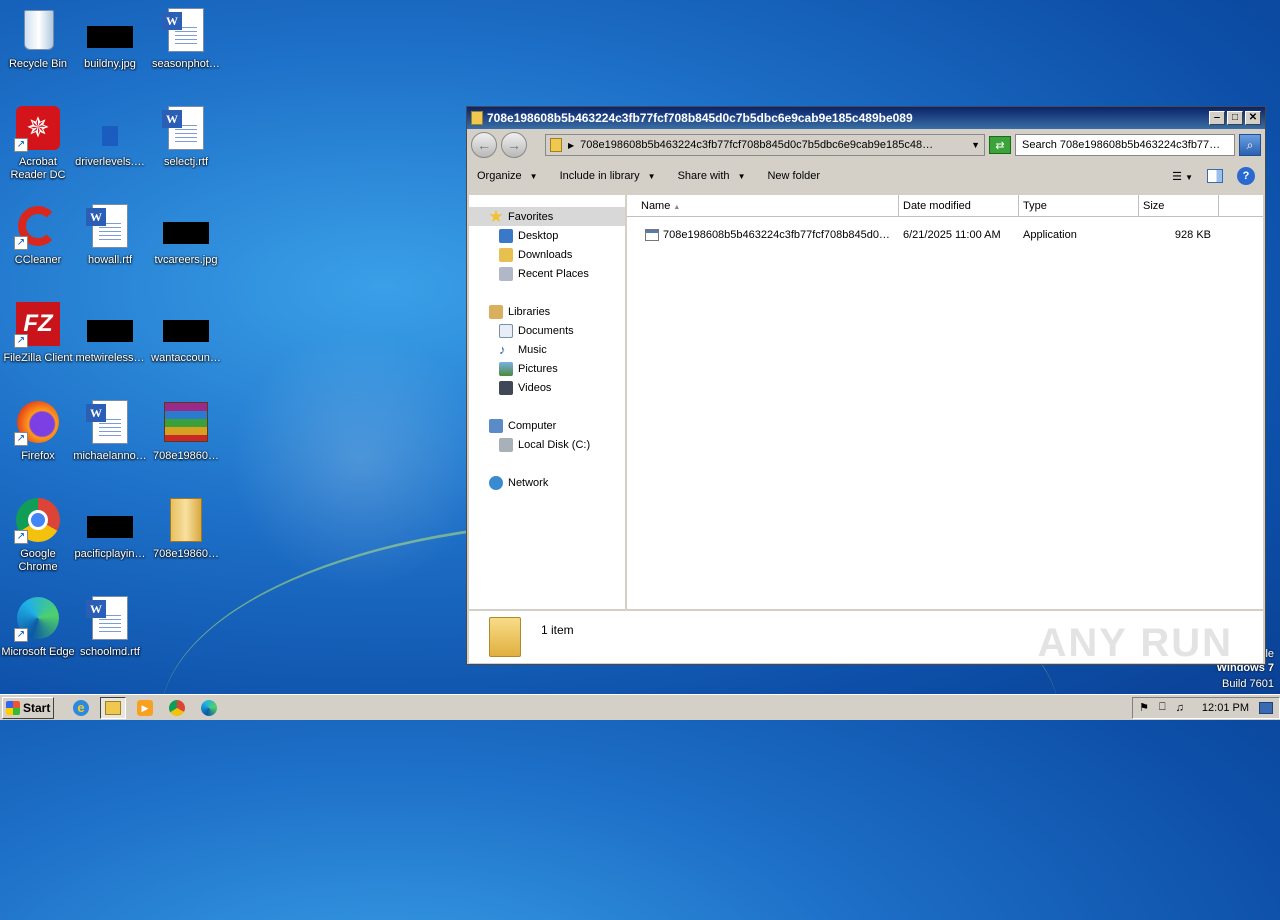 The image size is (1280, 920). I want to click on windows-logo-icon, so click(13, 707).